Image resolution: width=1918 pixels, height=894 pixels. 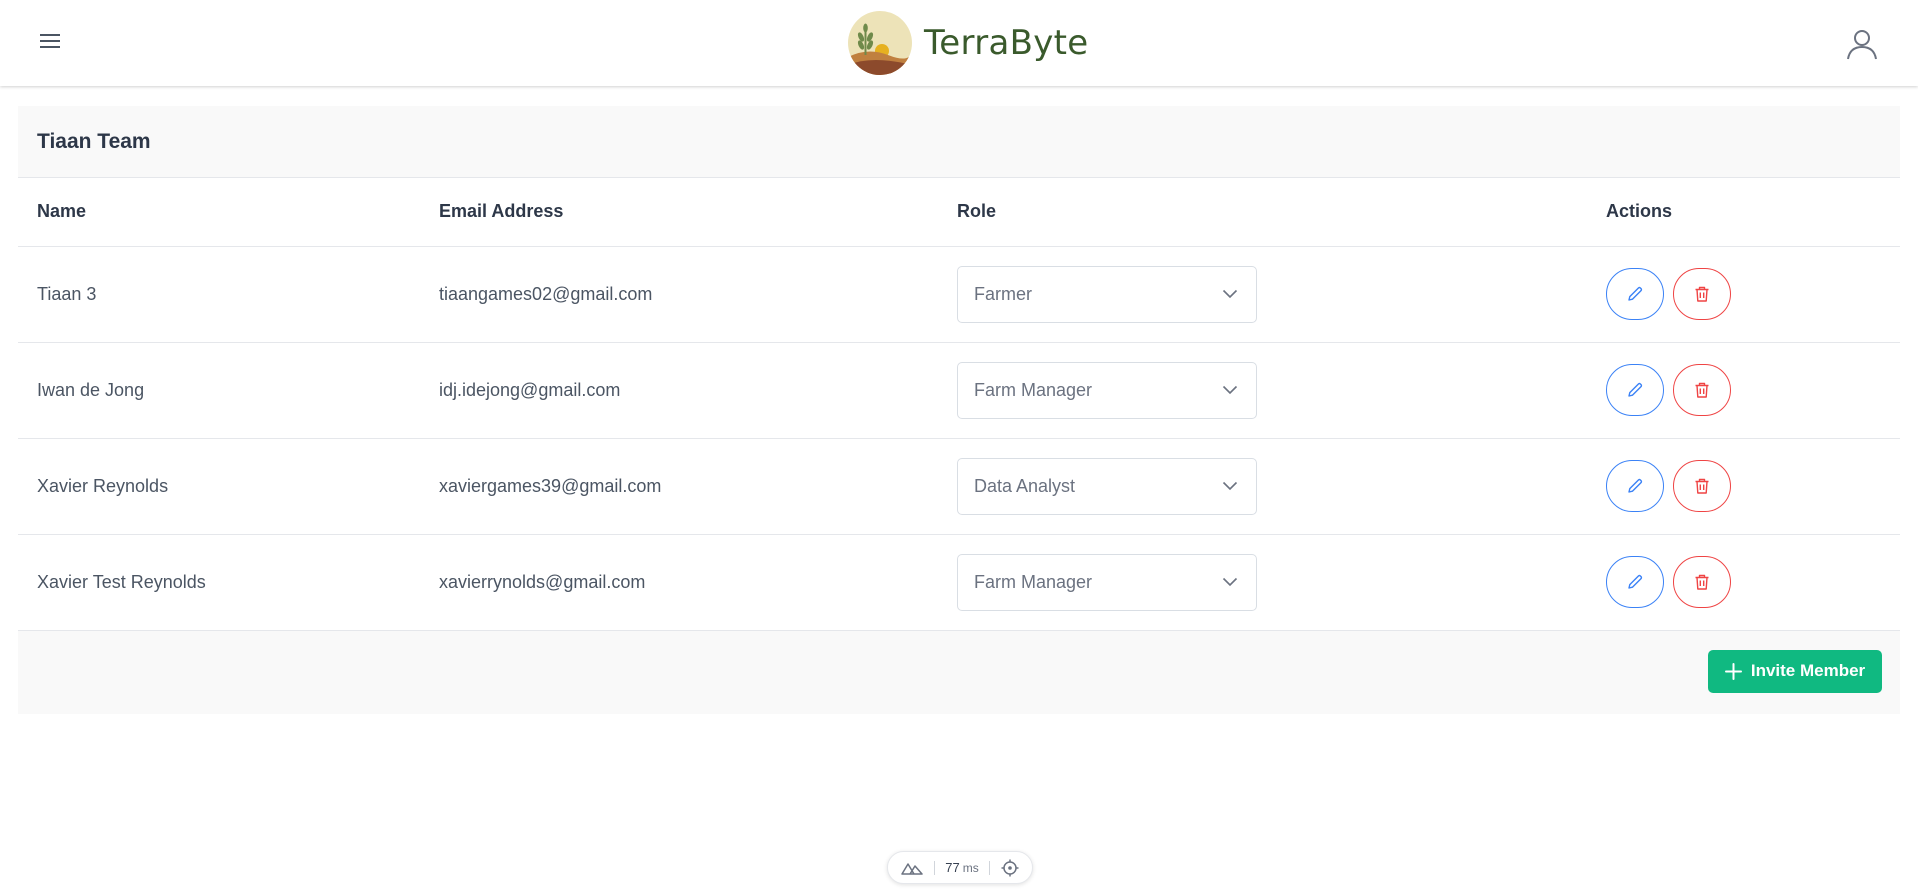 I want to click on brand-name: TerraByte, so click(x=1006, y=43).